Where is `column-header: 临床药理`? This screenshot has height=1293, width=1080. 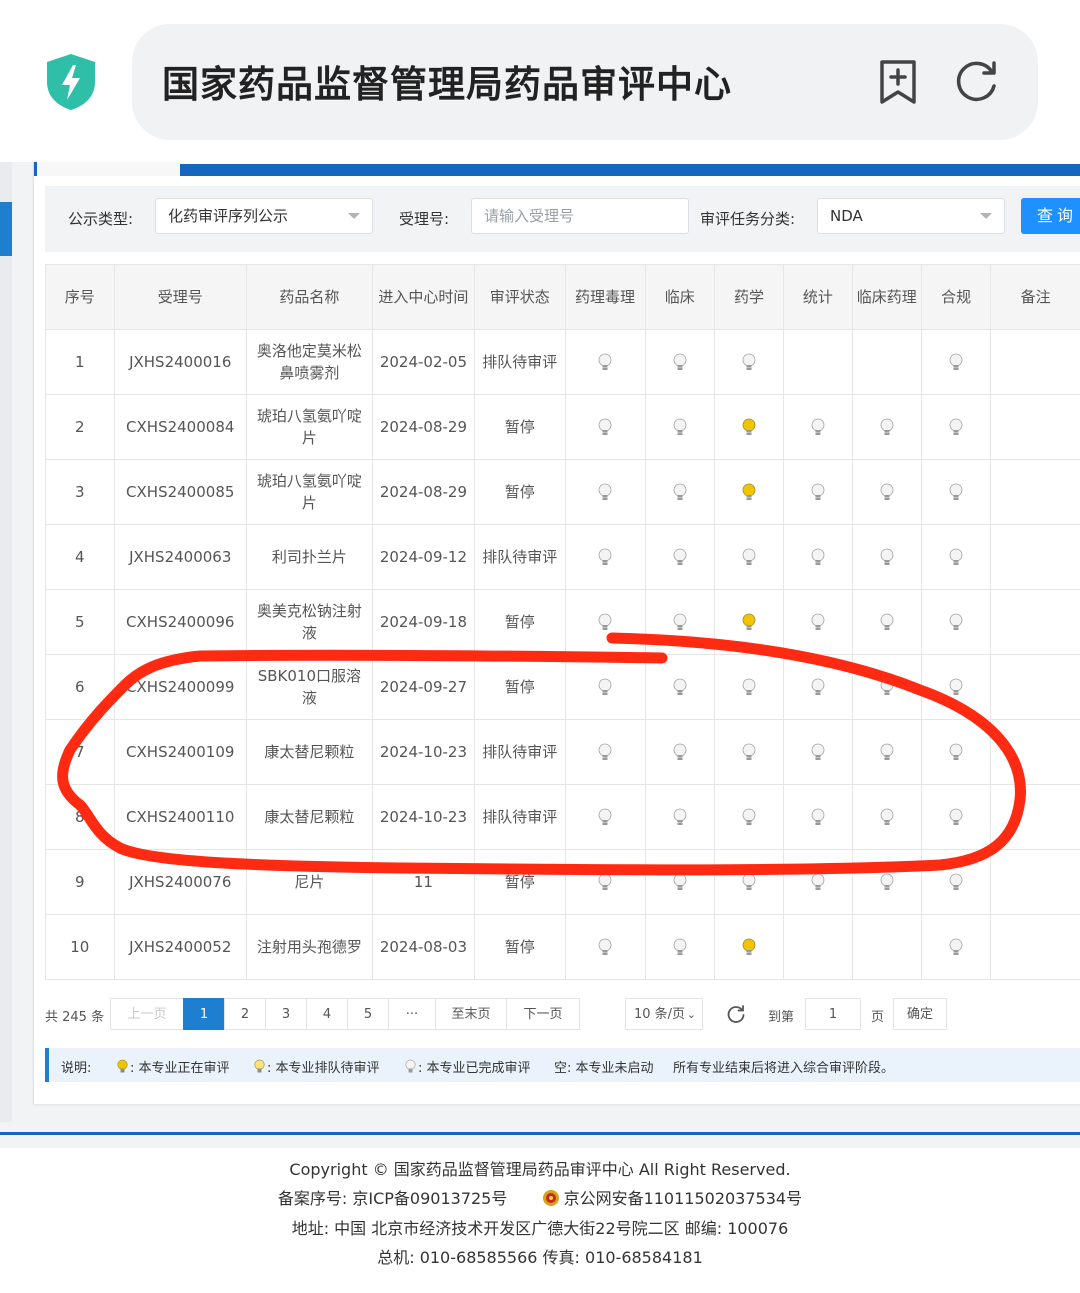
column-header: 临床药理 is located at coordinates (886, 297).